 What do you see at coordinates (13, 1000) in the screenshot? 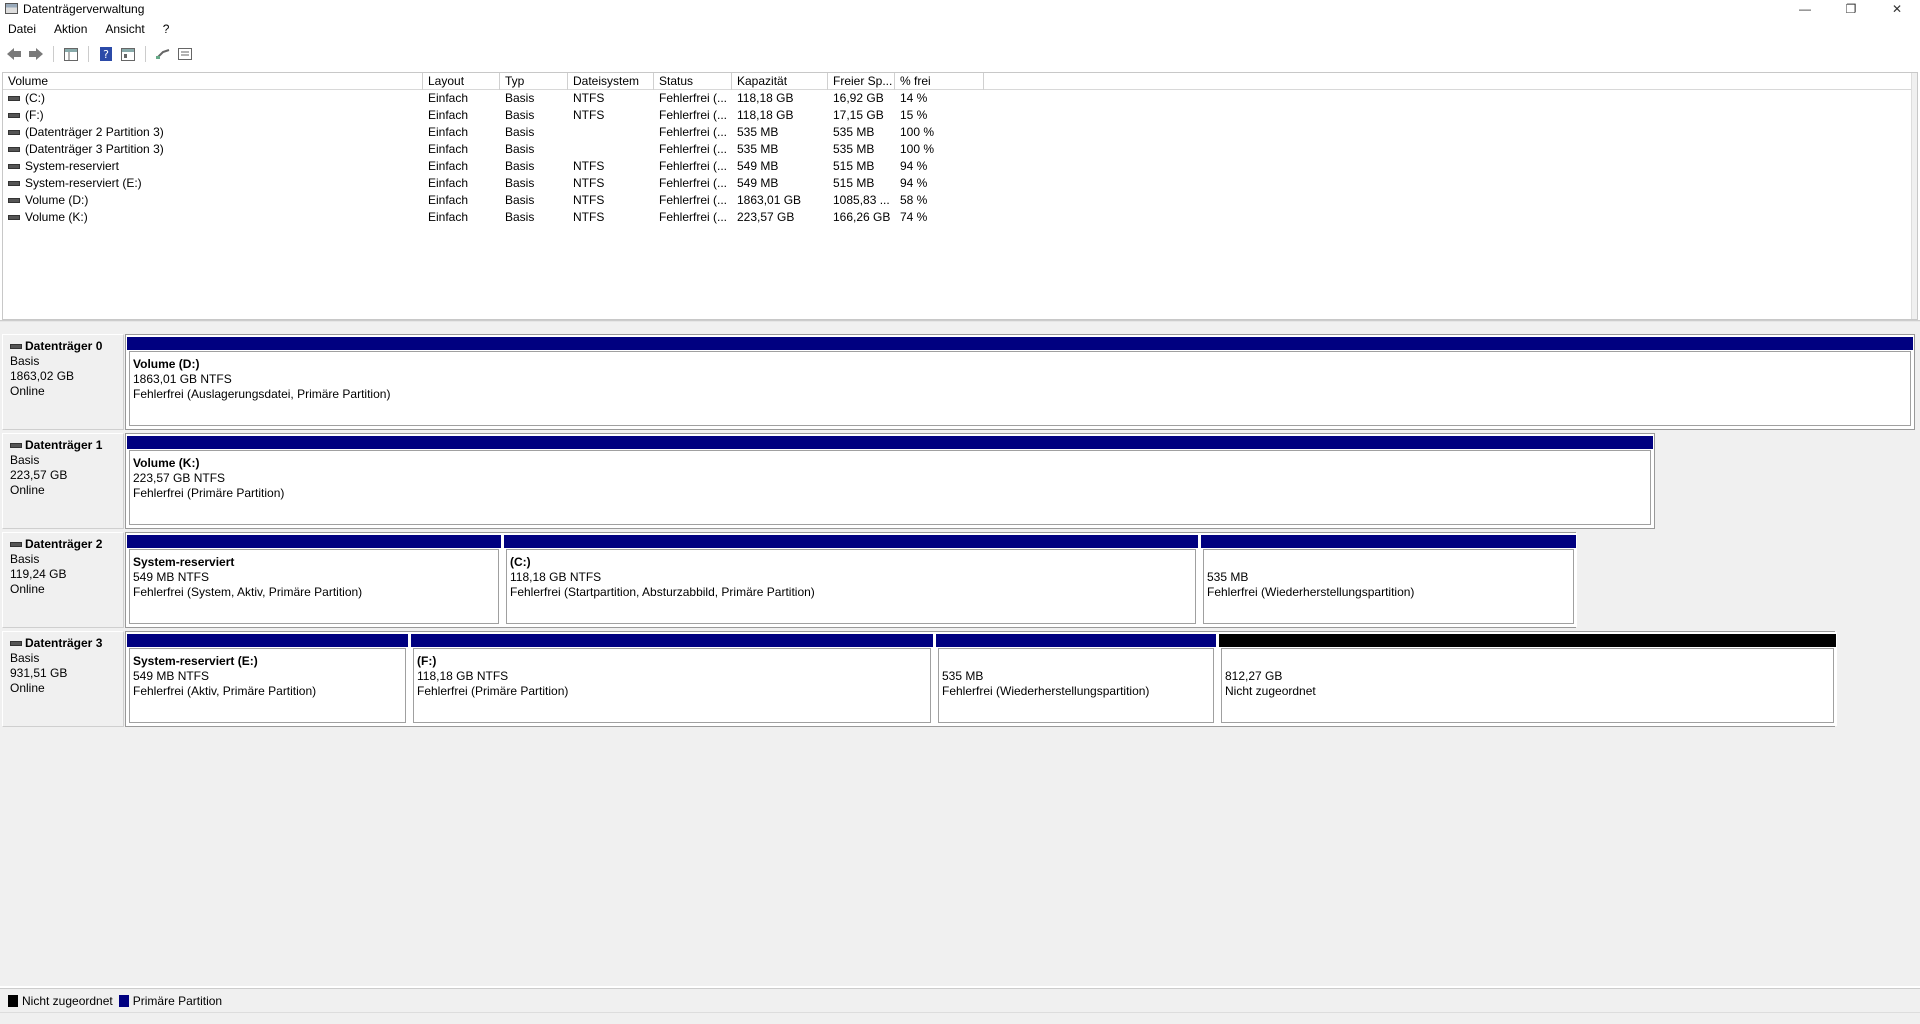
I see `legend-swatch-unallocated` at bounding box center [13, 1000].